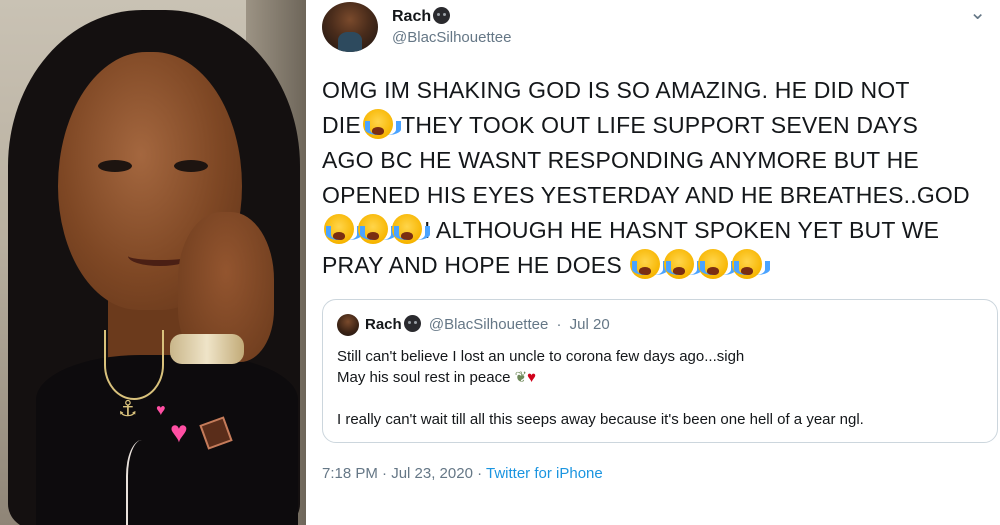 Image resolution: width=1000 pixels, height=525 pixels. I want to click on author-handle: @BlacSilhouettee, so click(451, 37).